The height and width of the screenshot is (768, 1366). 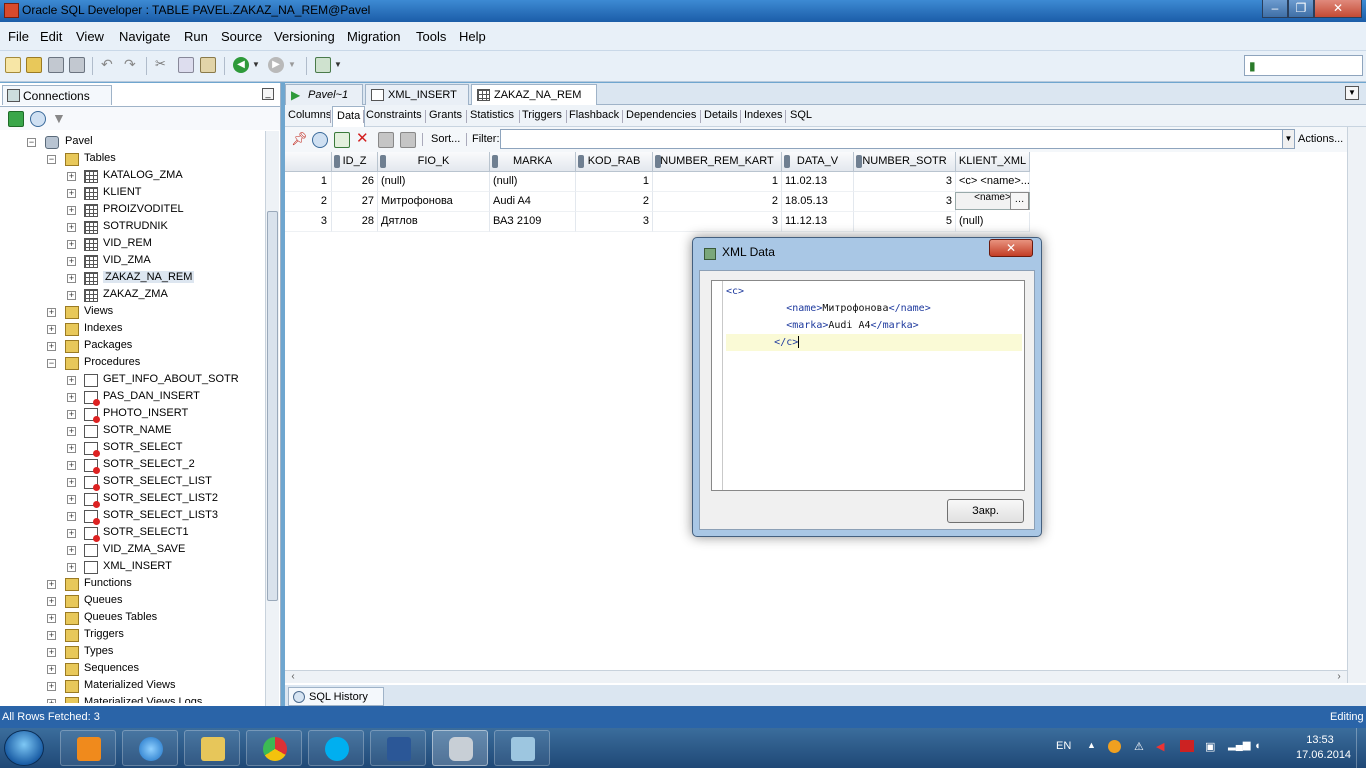 What do you see at coordinates (1303, 65) in the screenshot?
I see `search-field: ▮` at bounding box center [1303, 65].